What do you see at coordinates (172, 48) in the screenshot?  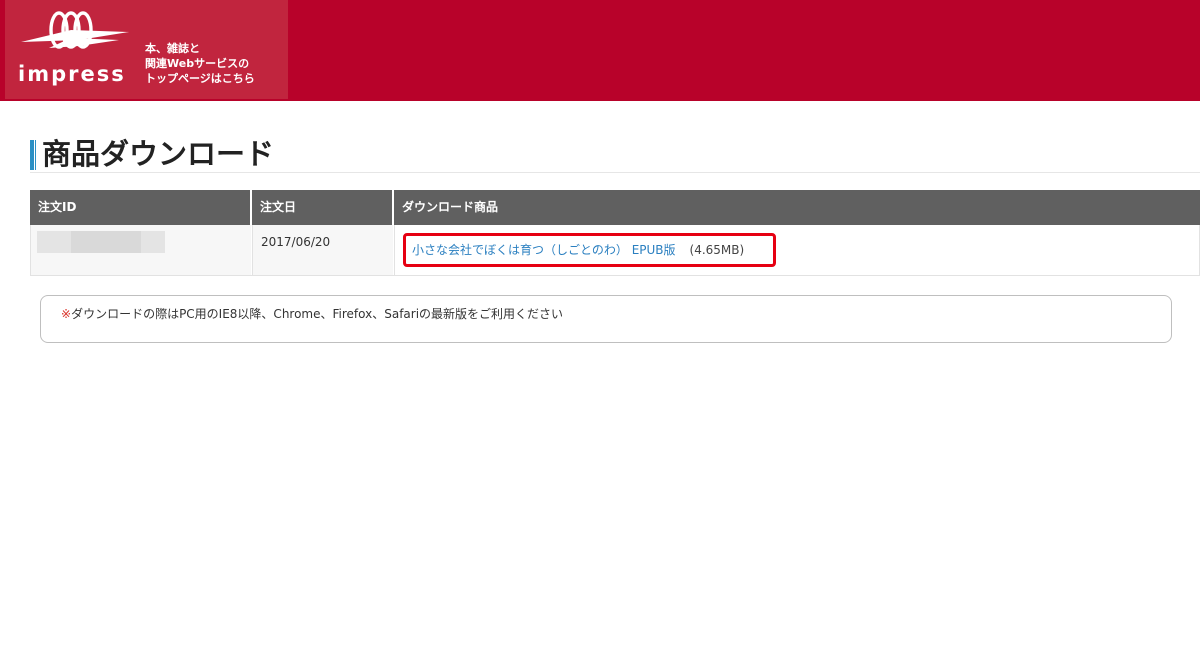 I see `tagline-line-1: 本、雑誌と` at bounding box center [172, 48].